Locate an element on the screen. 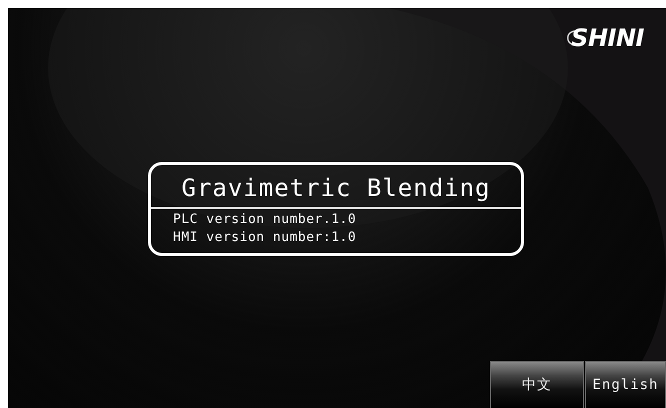 The height and width of the screenshot is (408, 666). language-button: English is located at coordinates (625, 384).